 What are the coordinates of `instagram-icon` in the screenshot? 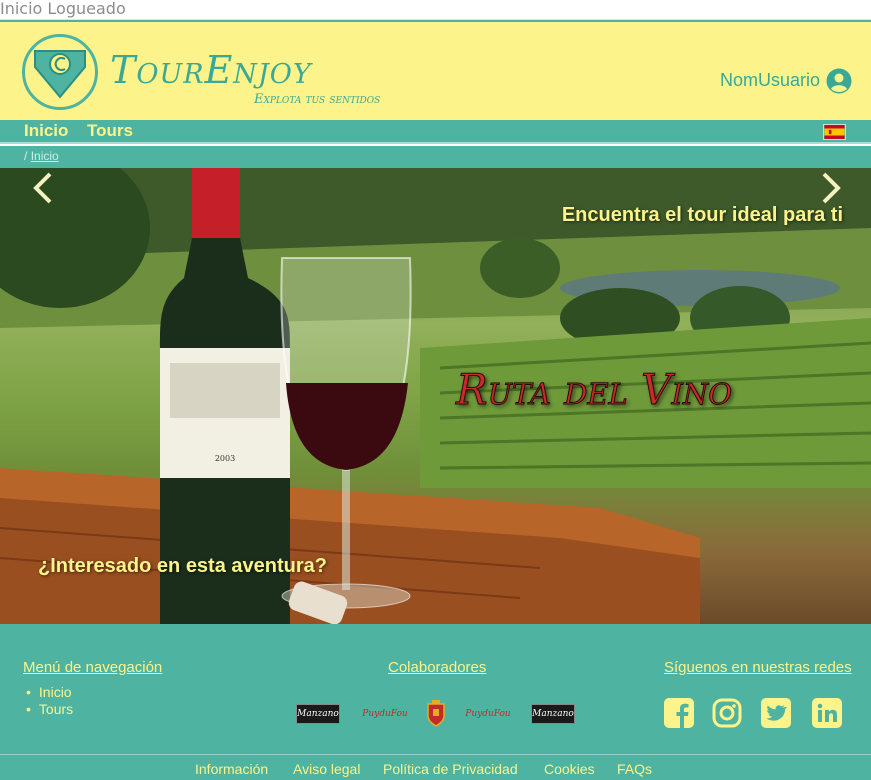 It's located at (727, 713).